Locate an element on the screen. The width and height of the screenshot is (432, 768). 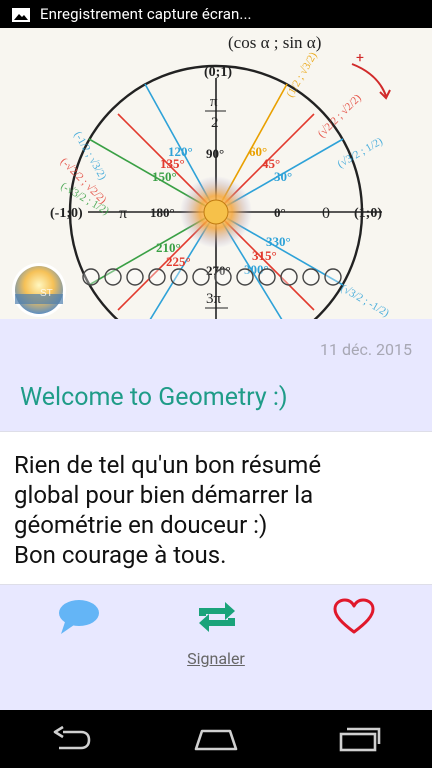
label-pi-half-num: π is located at coordinates (214, 102).